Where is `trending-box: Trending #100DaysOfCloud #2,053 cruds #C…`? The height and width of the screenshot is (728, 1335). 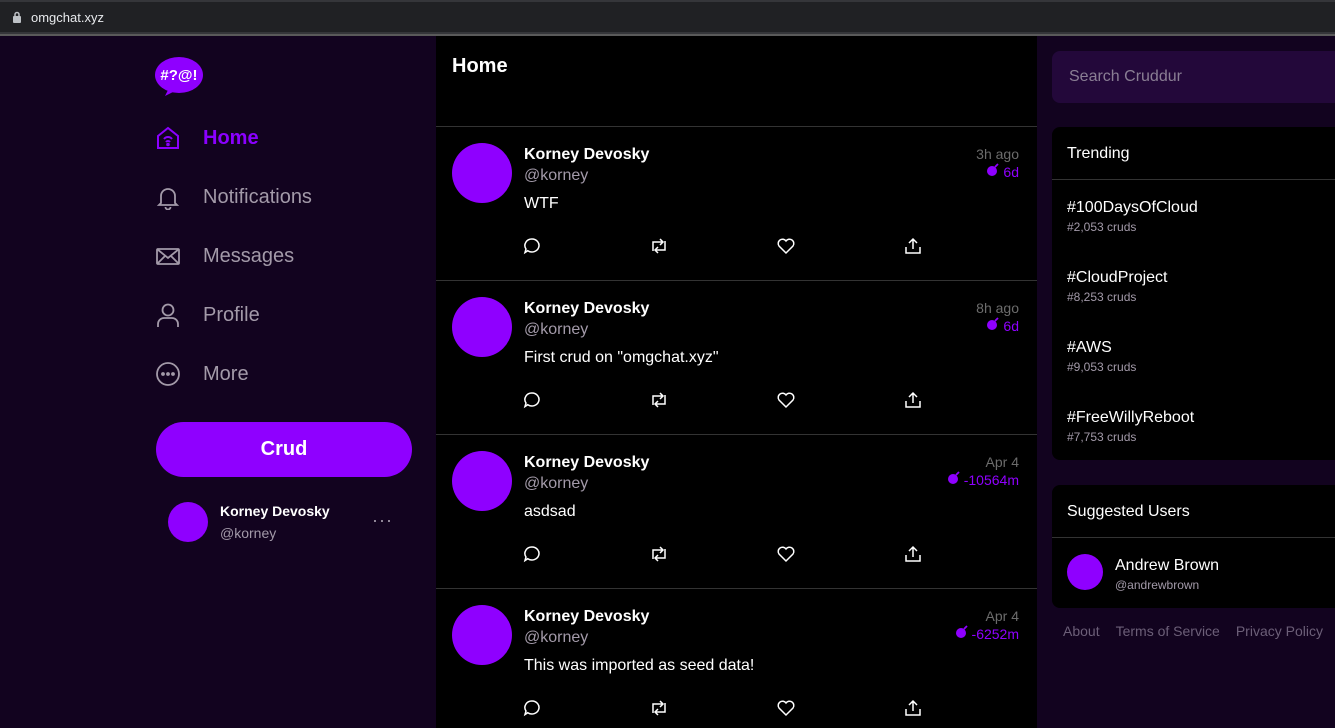 trending-box: Trending #100DaysOfCloud #2,053 cruds #C… is located at coordinates (1193, 293).